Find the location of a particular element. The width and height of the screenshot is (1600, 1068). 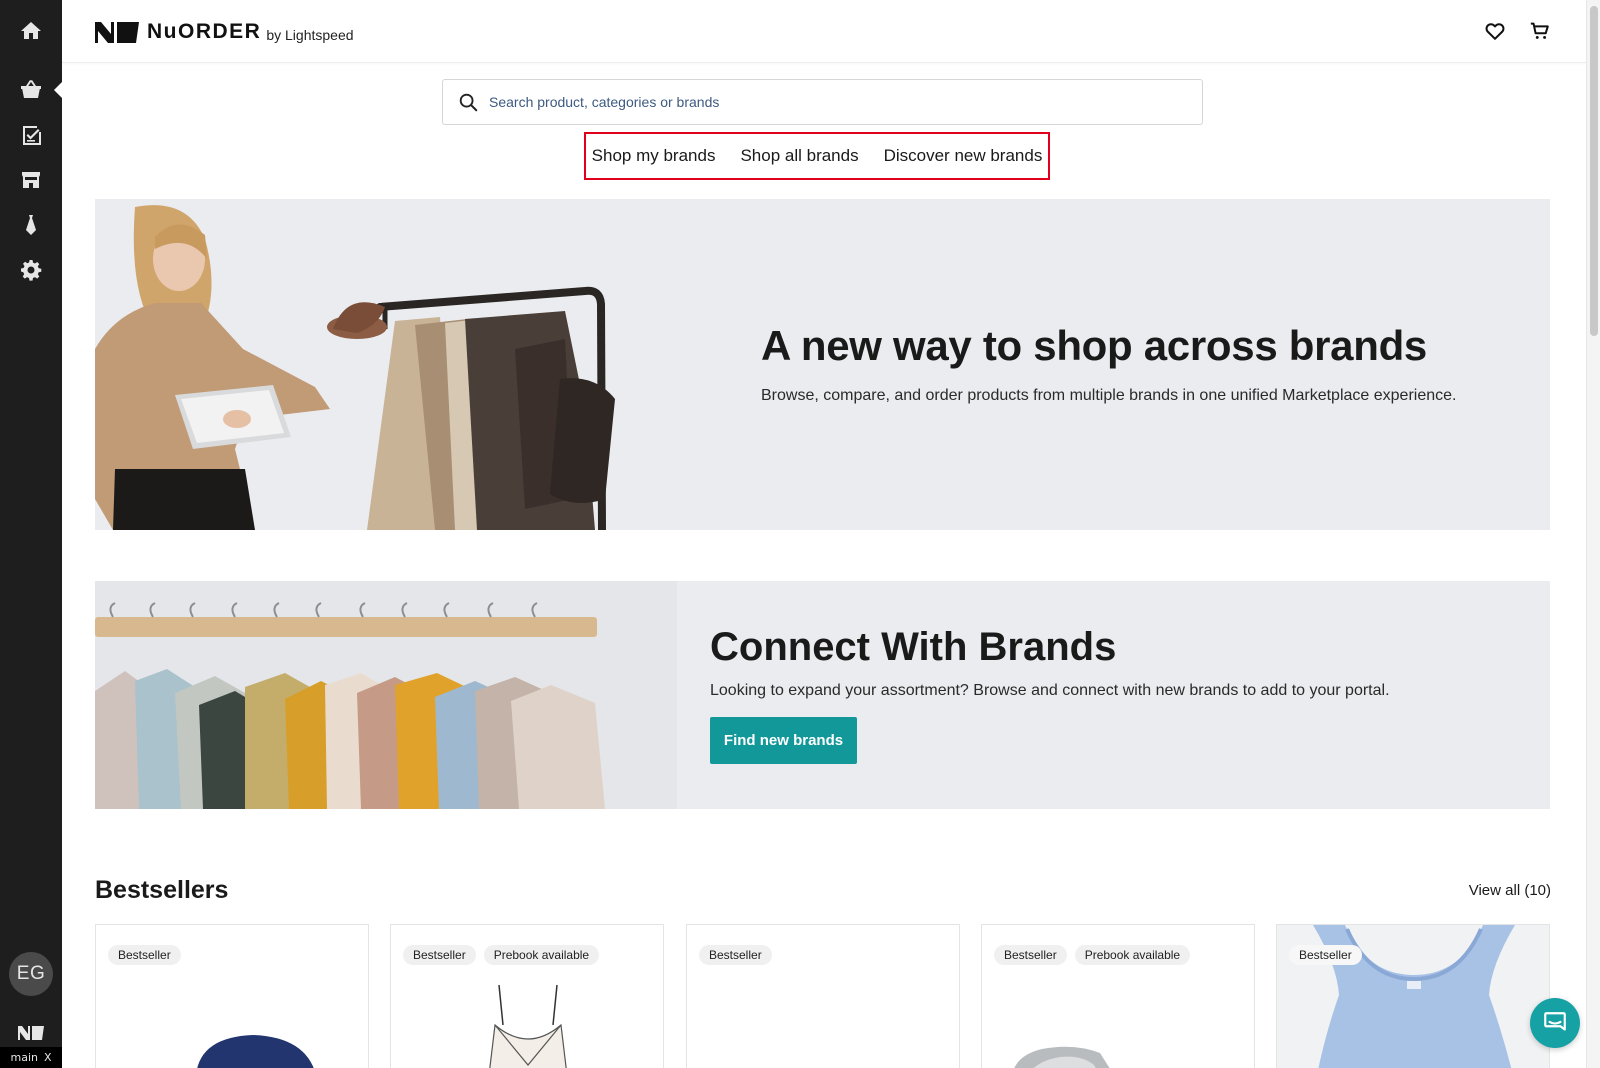

chat-launcher-button is located at coordinates (1555, 1023).